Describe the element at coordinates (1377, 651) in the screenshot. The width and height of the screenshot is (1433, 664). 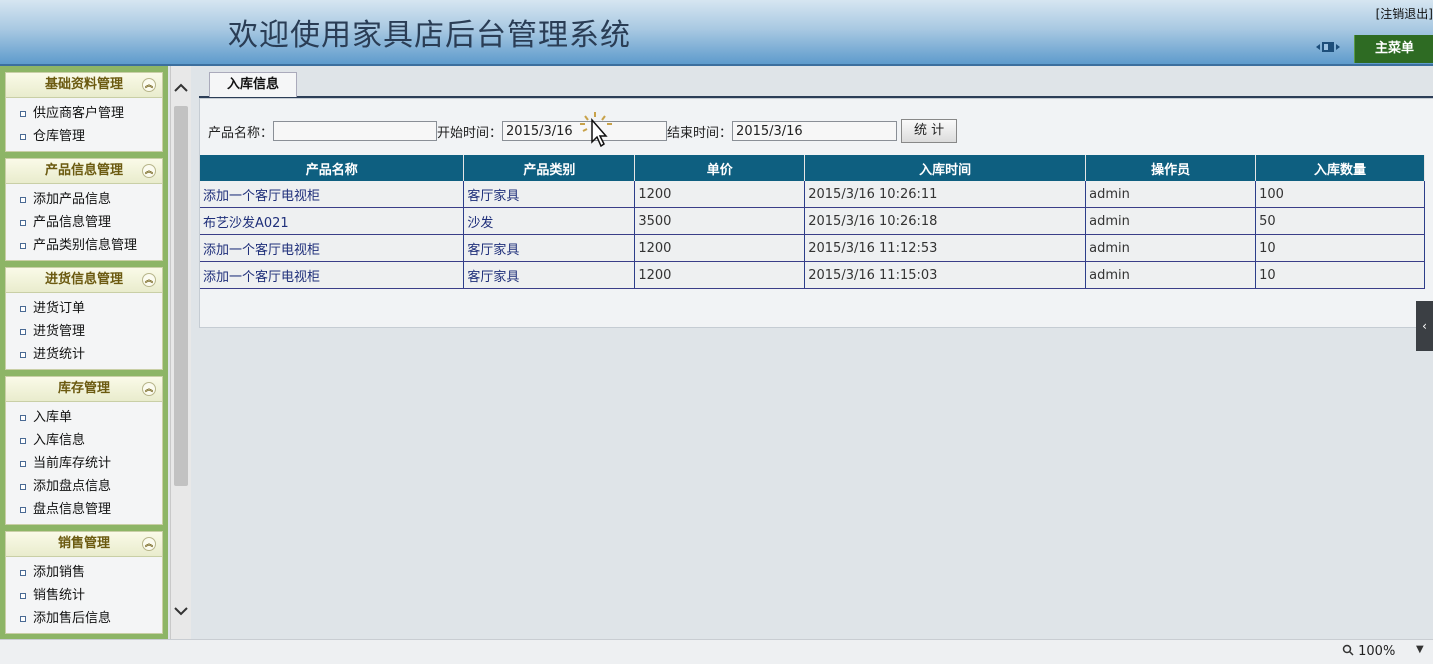
I see `zoom-value: 100%` at that location.